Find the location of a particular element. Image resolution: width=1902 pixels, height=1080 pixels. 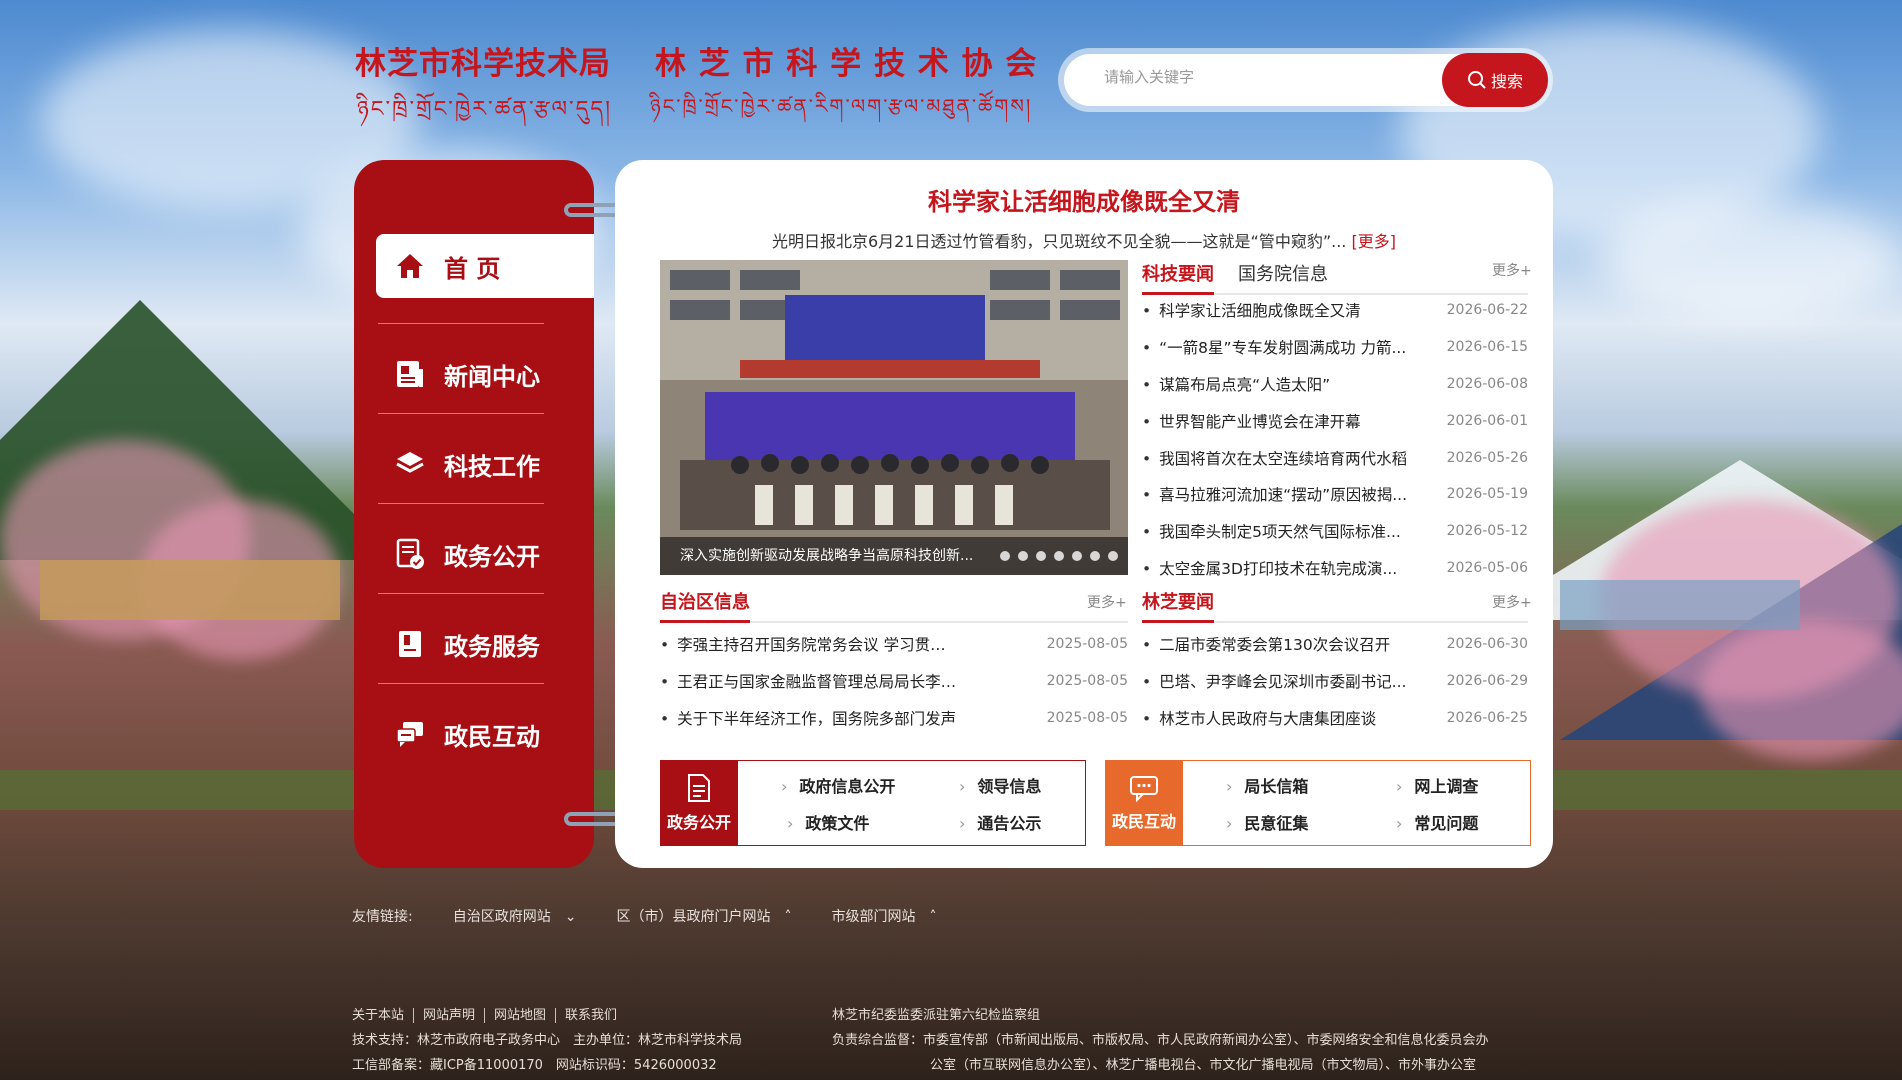

search-button: 搜索 is located at coordinates (1495, 80).